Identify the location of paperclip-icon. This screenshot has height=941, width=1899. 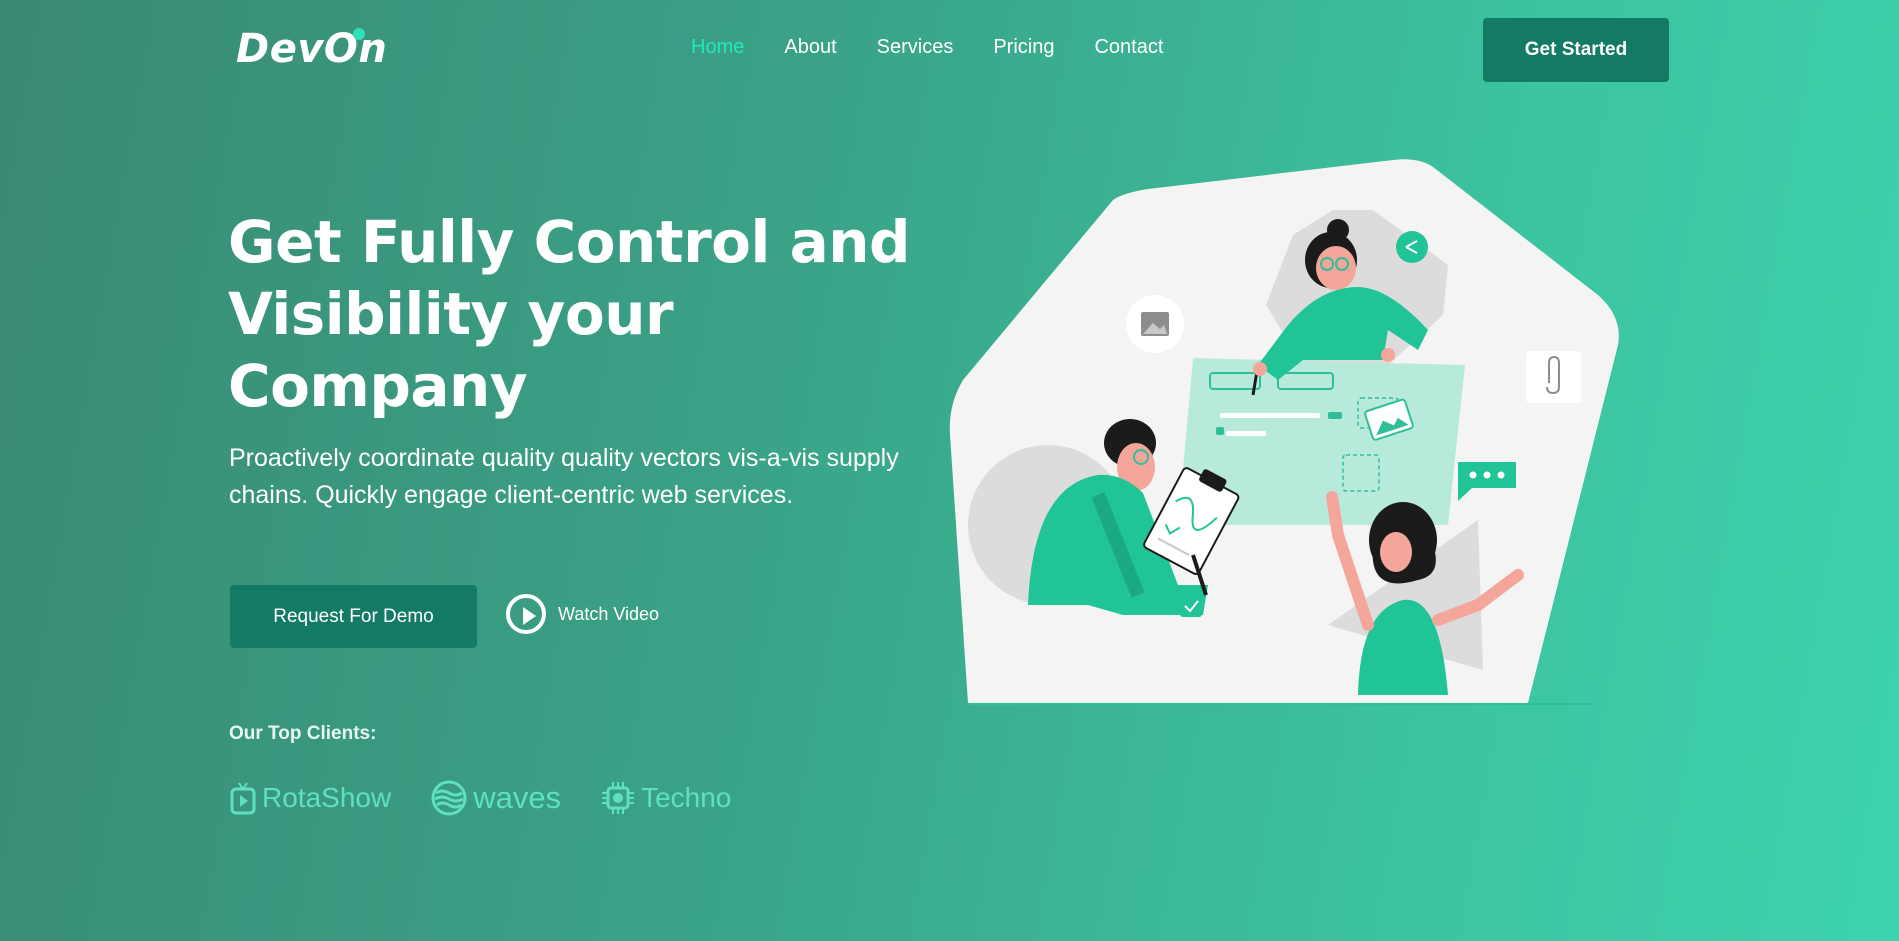
(1553, 377).